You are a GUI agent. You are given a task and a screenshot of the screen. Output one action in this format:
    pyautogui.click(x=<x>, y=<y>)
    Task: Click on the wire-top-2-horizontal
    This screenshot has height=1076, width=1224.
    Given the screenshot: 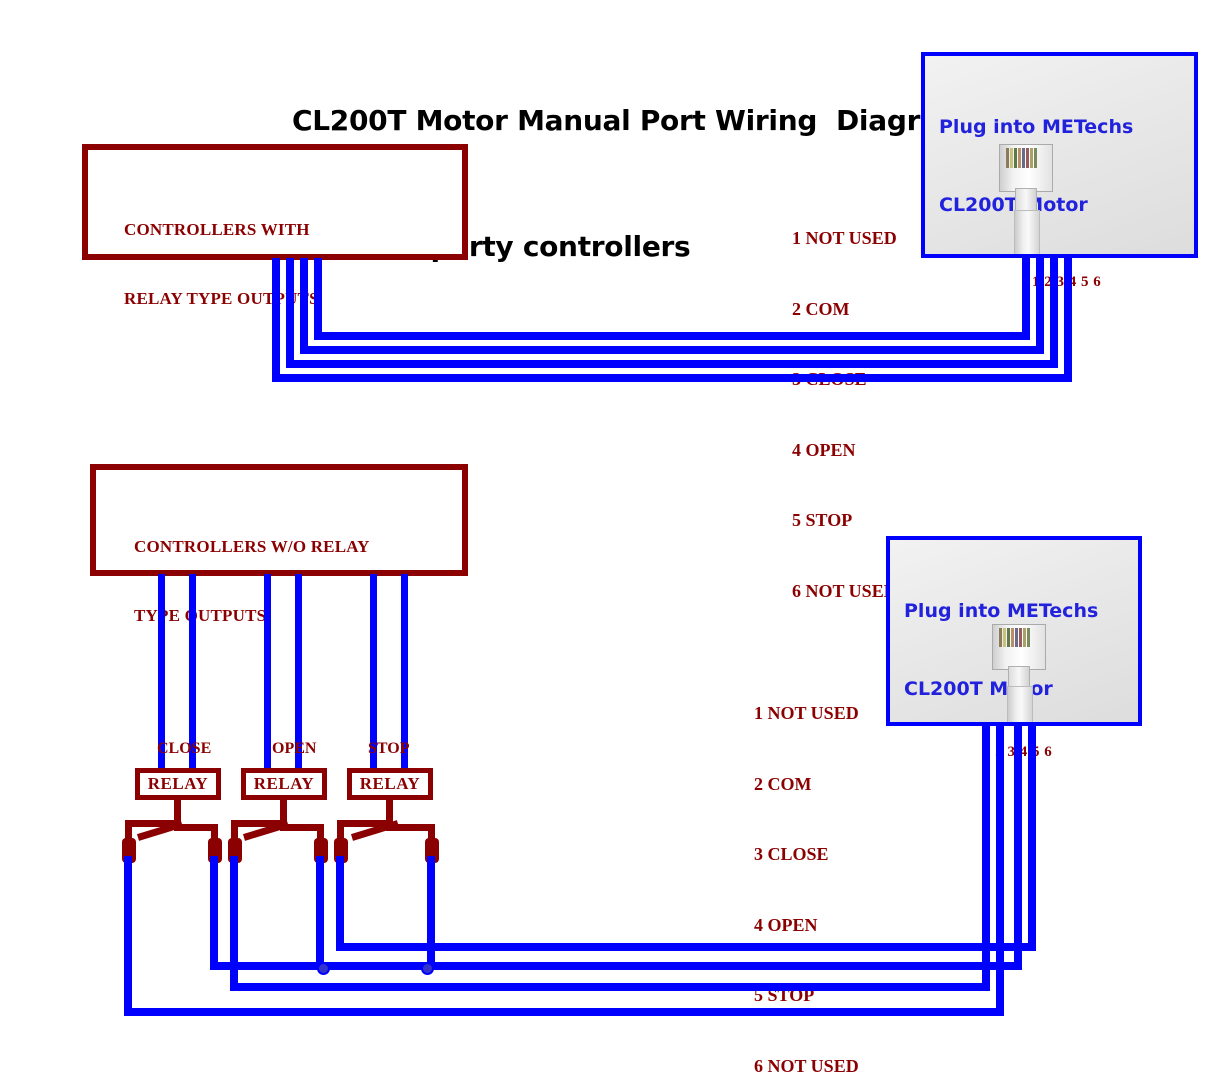 What is the action you would take?
    pyautogui.click(x=672, y=364)
    